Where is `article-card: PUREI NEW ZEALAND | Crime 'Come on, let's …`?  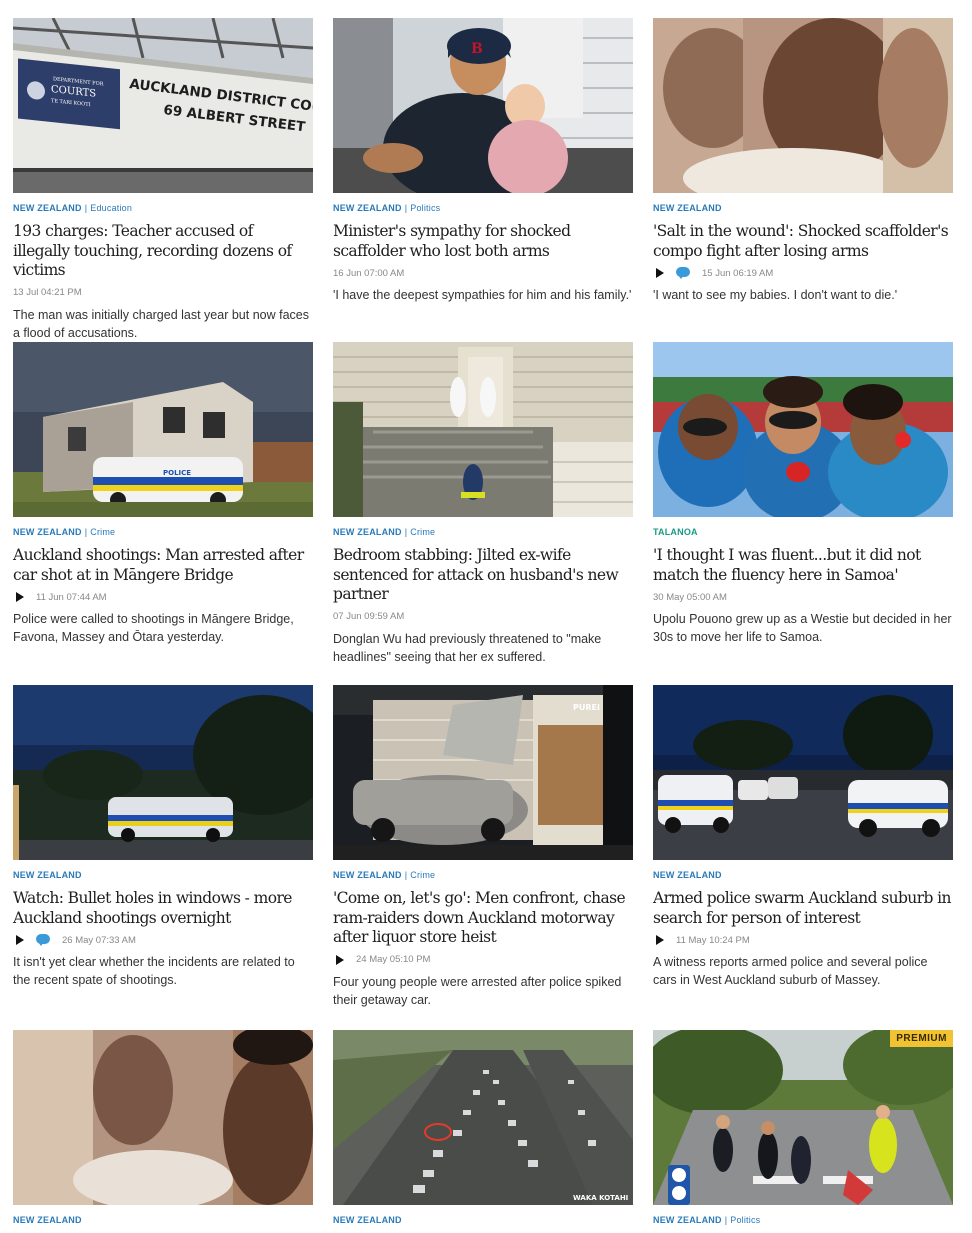 article-card: PUREI NEW ZEALAND | Crime 'Come on, let's … is located at coordinates (483, 847).